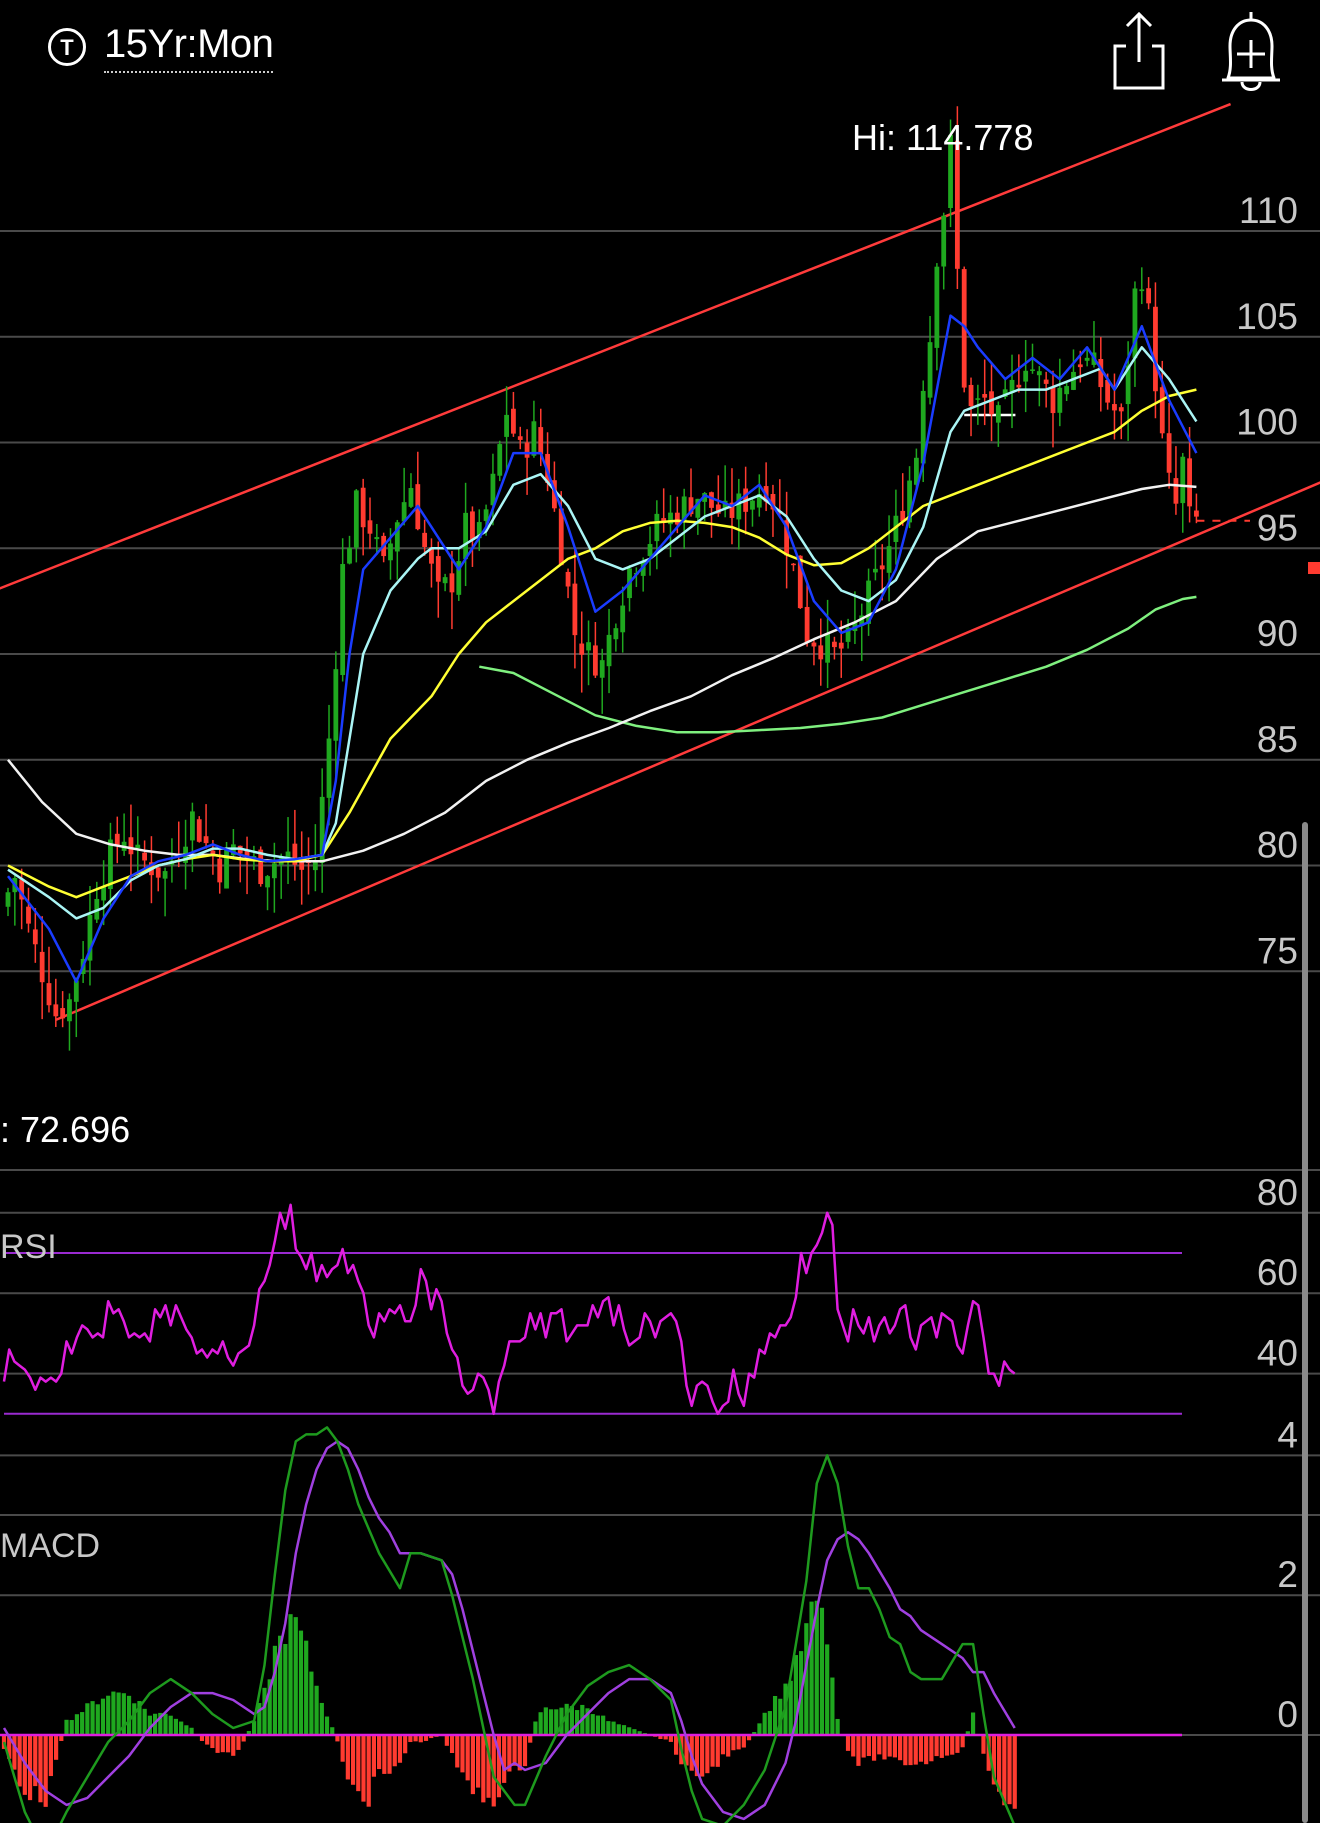 The height and width of the screenshot is (1823, 1320). Describe the element at coordinates (1251, 50) in the screenshot. I see `bell-plus-icon` at that location.